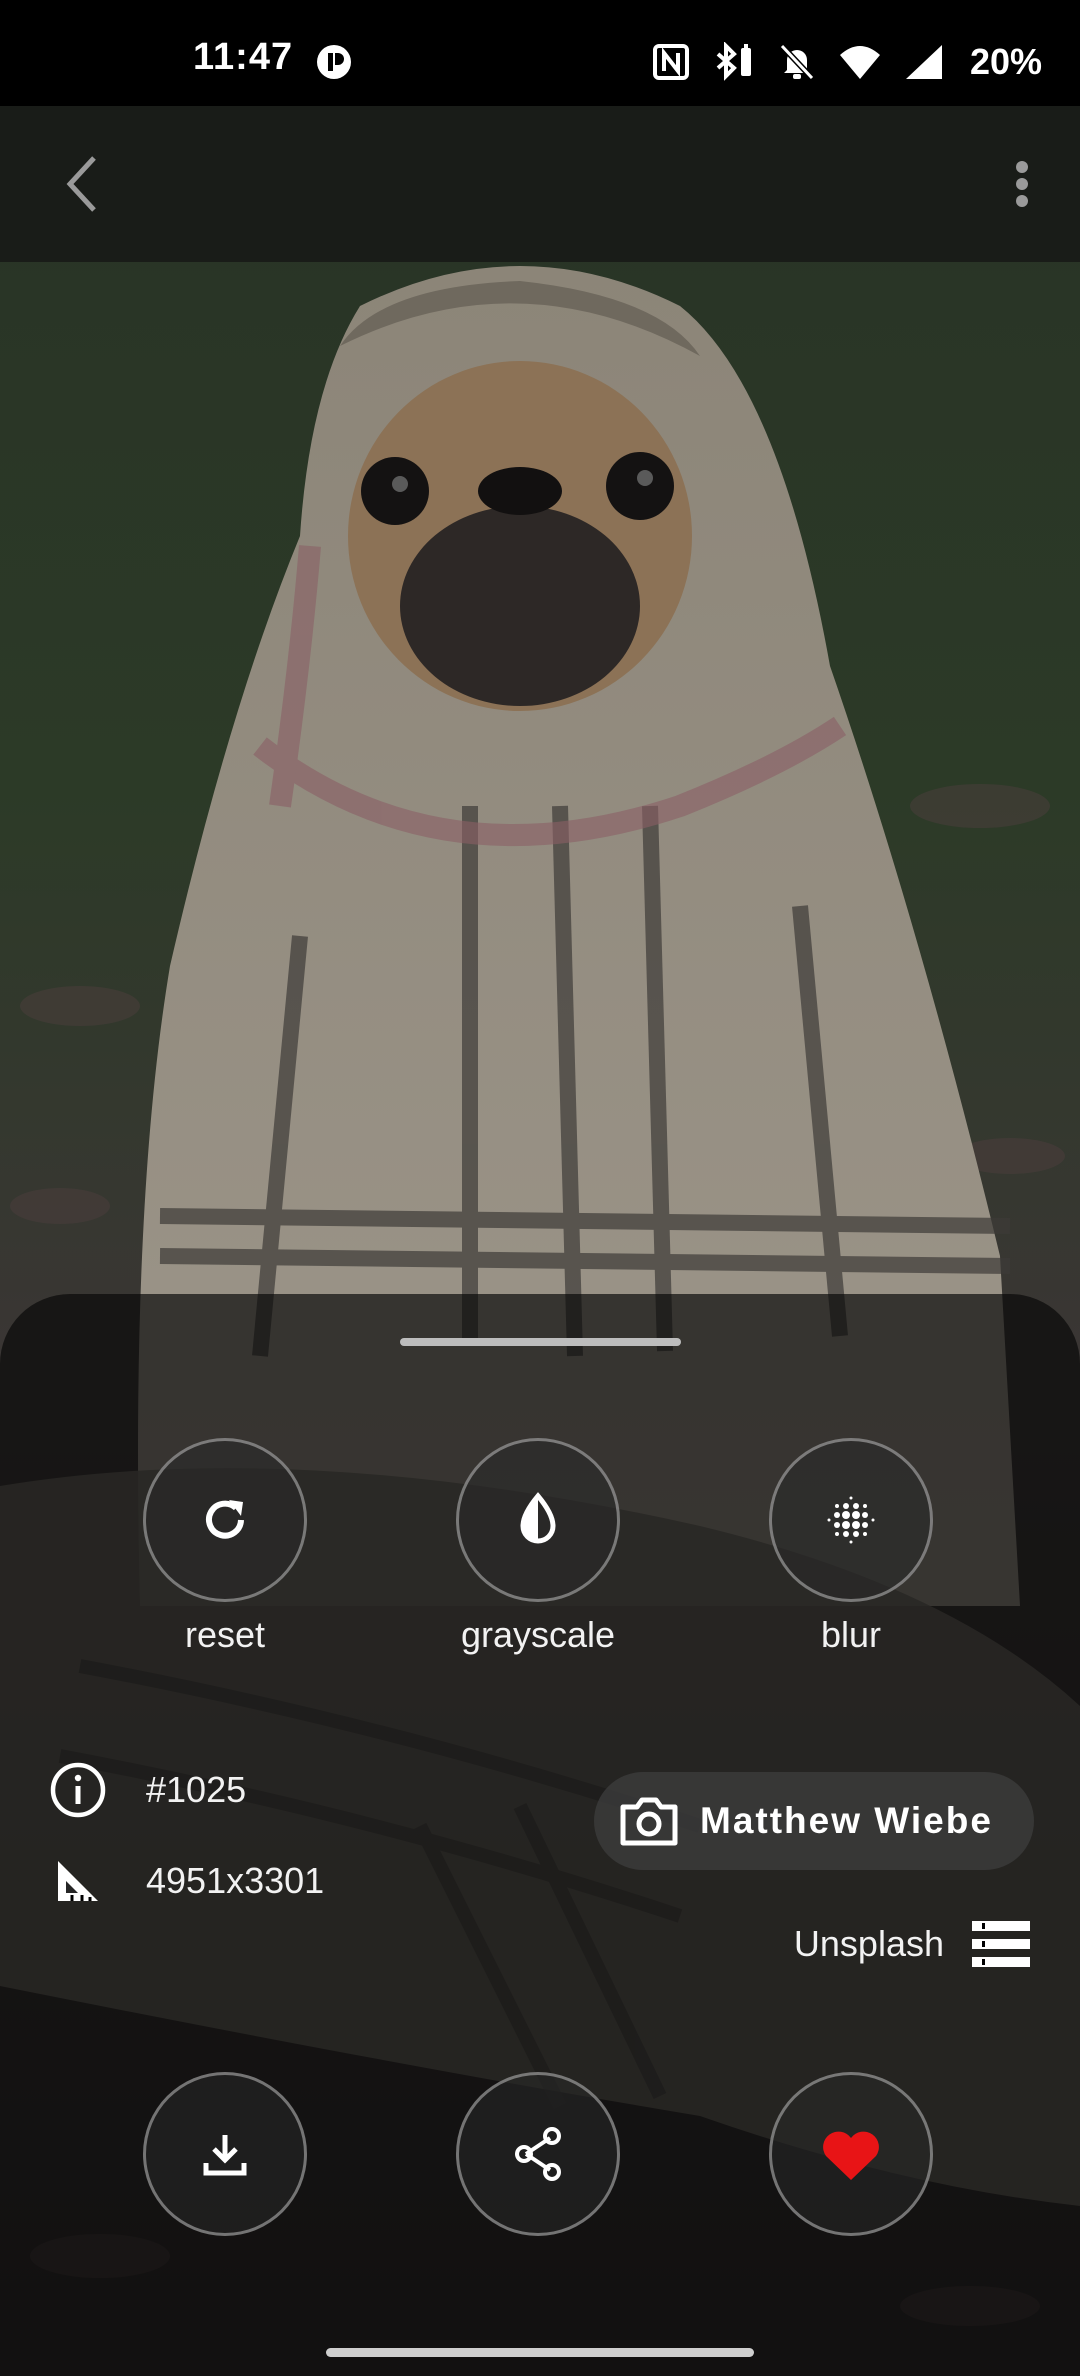  I want to click on photo-dimensions-row: 4951x3301, so click(186, 1881).